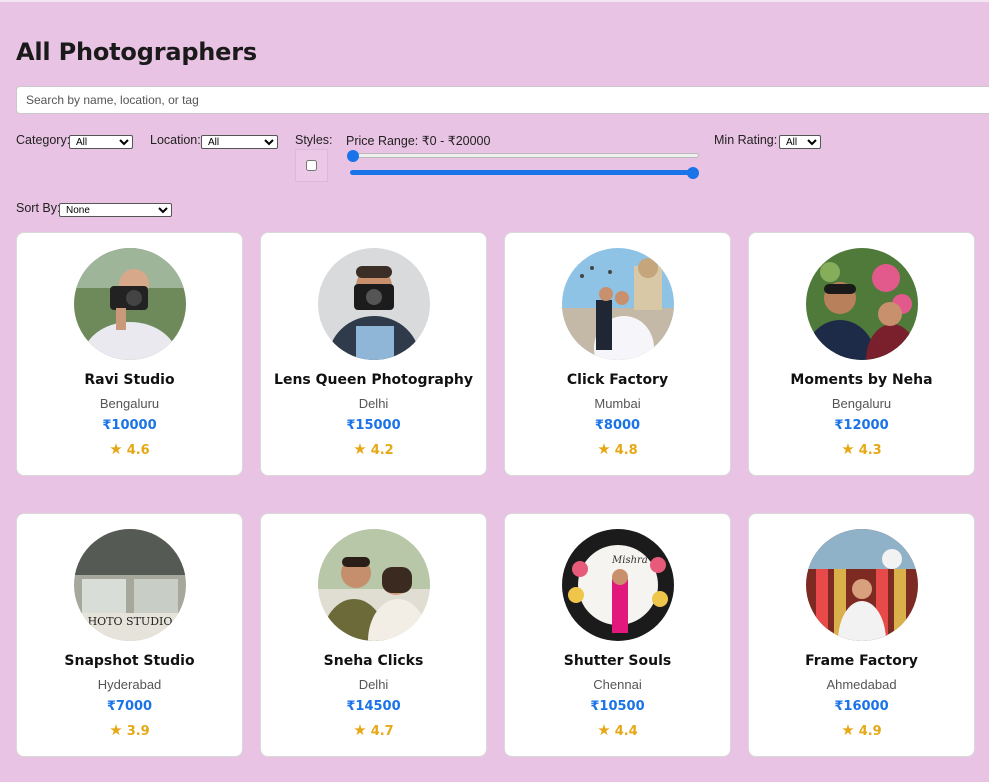  I want to click on styles-container, so click(311, 165).